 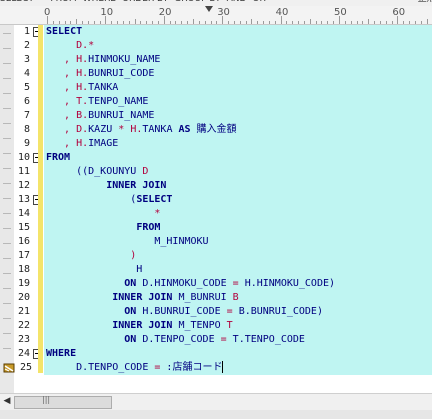 I want to click on status-bar, so click(x=216, y=414).